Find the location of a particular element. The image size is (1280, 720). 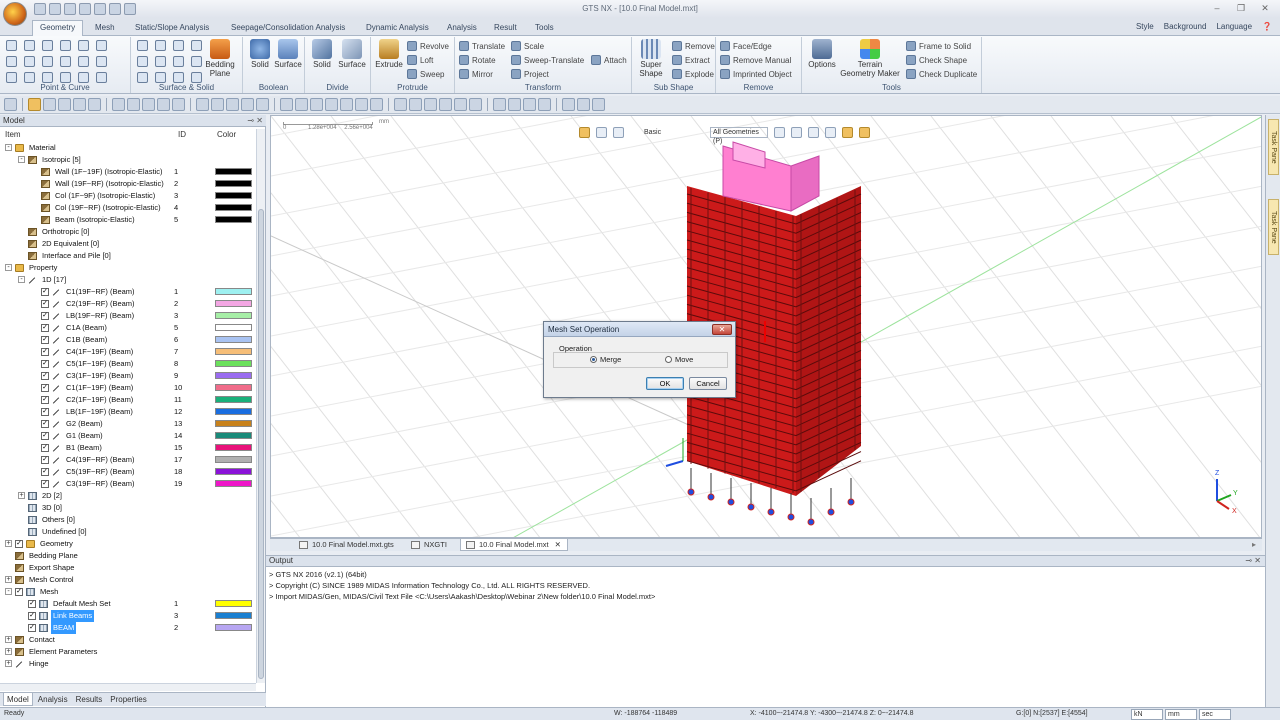

zoom-icon is located at coordinates (286, 104).